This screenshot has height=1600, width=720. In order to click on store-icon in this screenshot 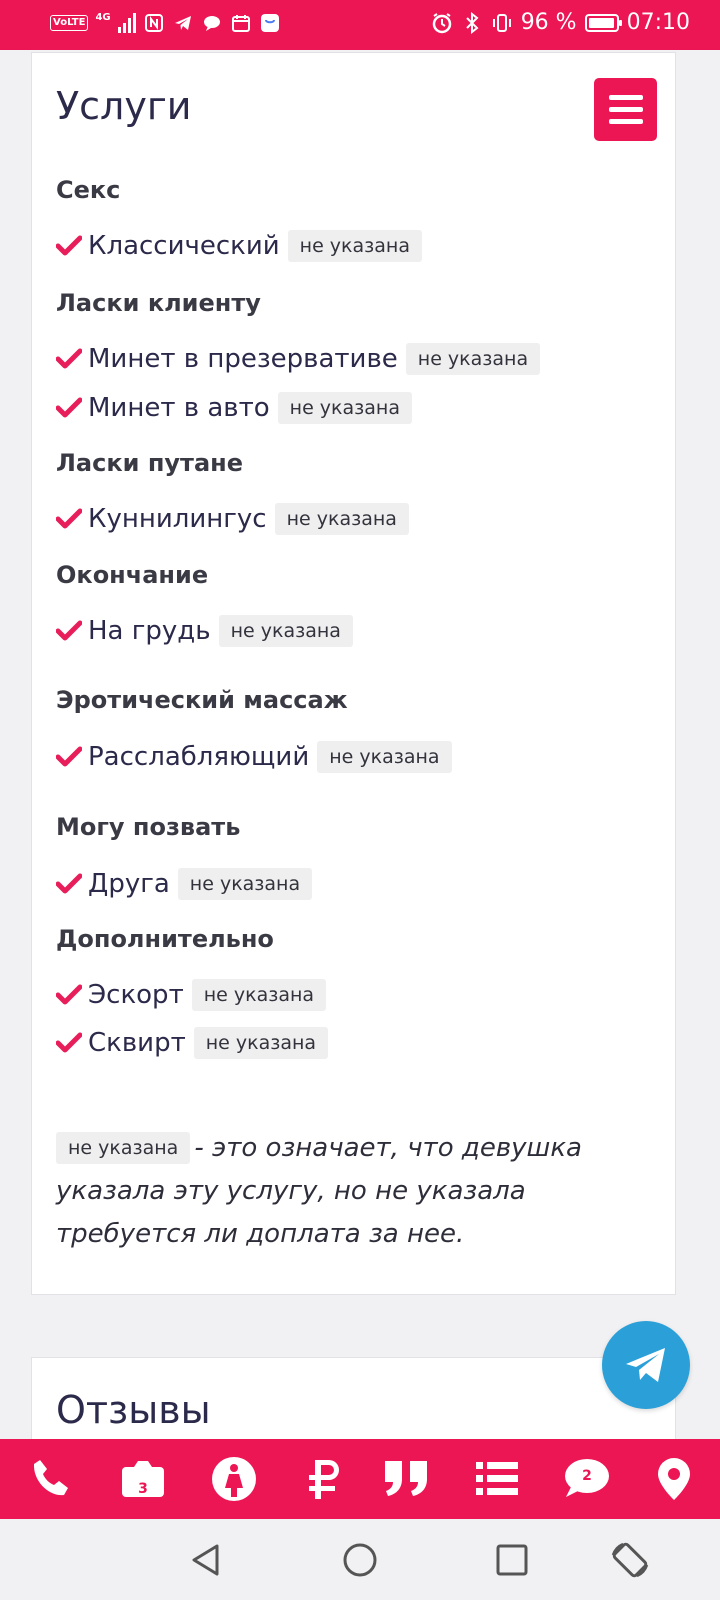, I will do `click(270, 23)`.